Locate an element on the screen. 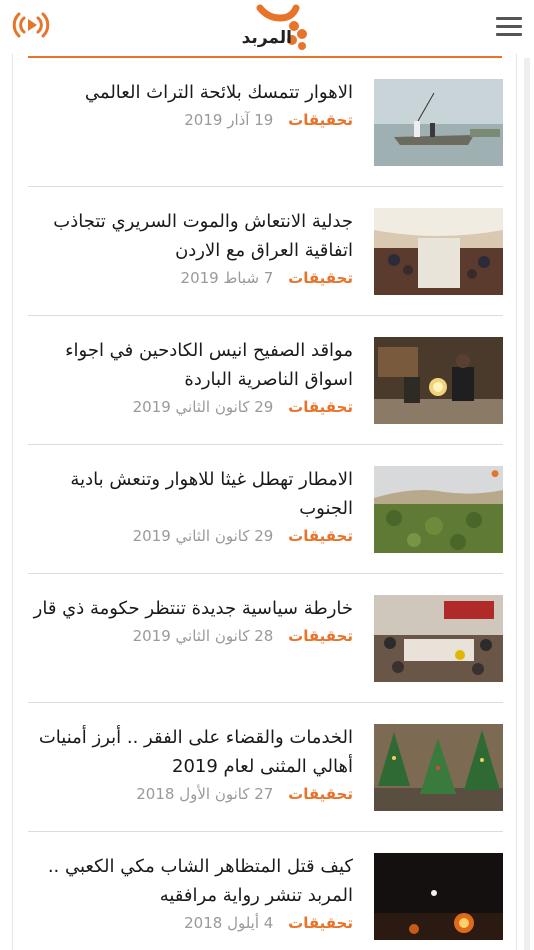  night-protest-fire-photo is located at coordinates (438, 896).